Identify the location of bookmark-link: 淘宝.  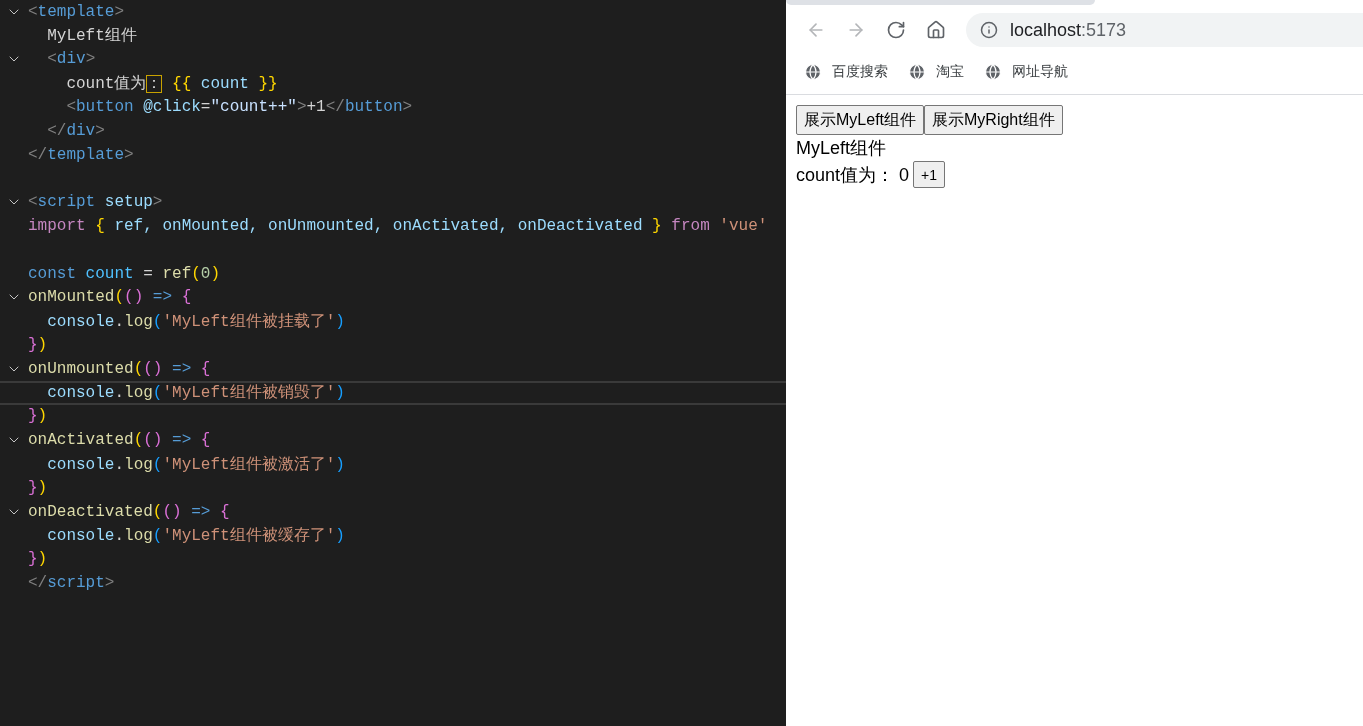
(936, 72).